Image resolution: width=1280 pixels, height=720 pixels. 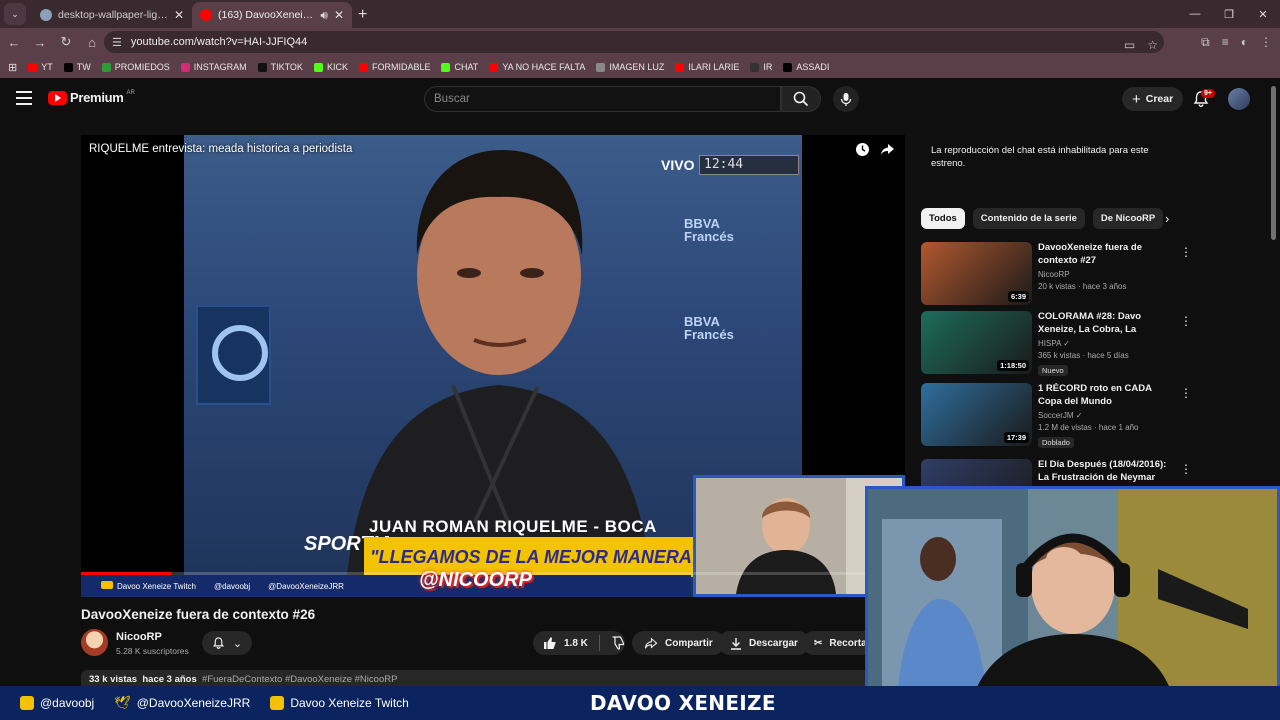 I want to click on bookmark-ilari-larie: ILARI LARIE, so click(x=707, y=67).